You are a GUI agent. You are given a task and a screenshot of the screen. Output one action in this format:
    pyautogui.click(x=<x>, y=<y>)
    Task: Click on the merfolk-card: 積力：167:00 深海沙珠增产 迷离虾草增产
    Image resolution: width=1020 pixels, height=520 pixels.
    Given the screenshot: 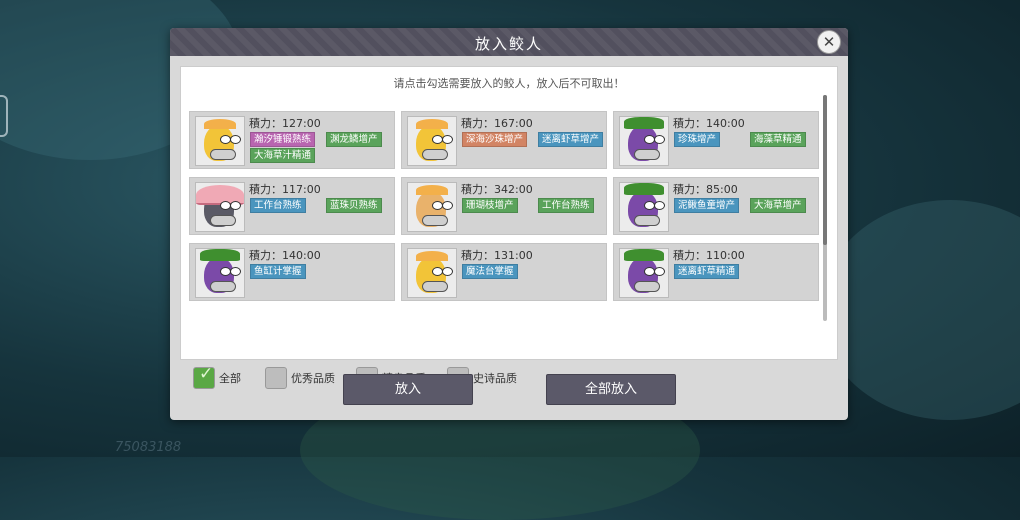 What is the action you would take?
    pyautogui.click(x=504, y=140)
    